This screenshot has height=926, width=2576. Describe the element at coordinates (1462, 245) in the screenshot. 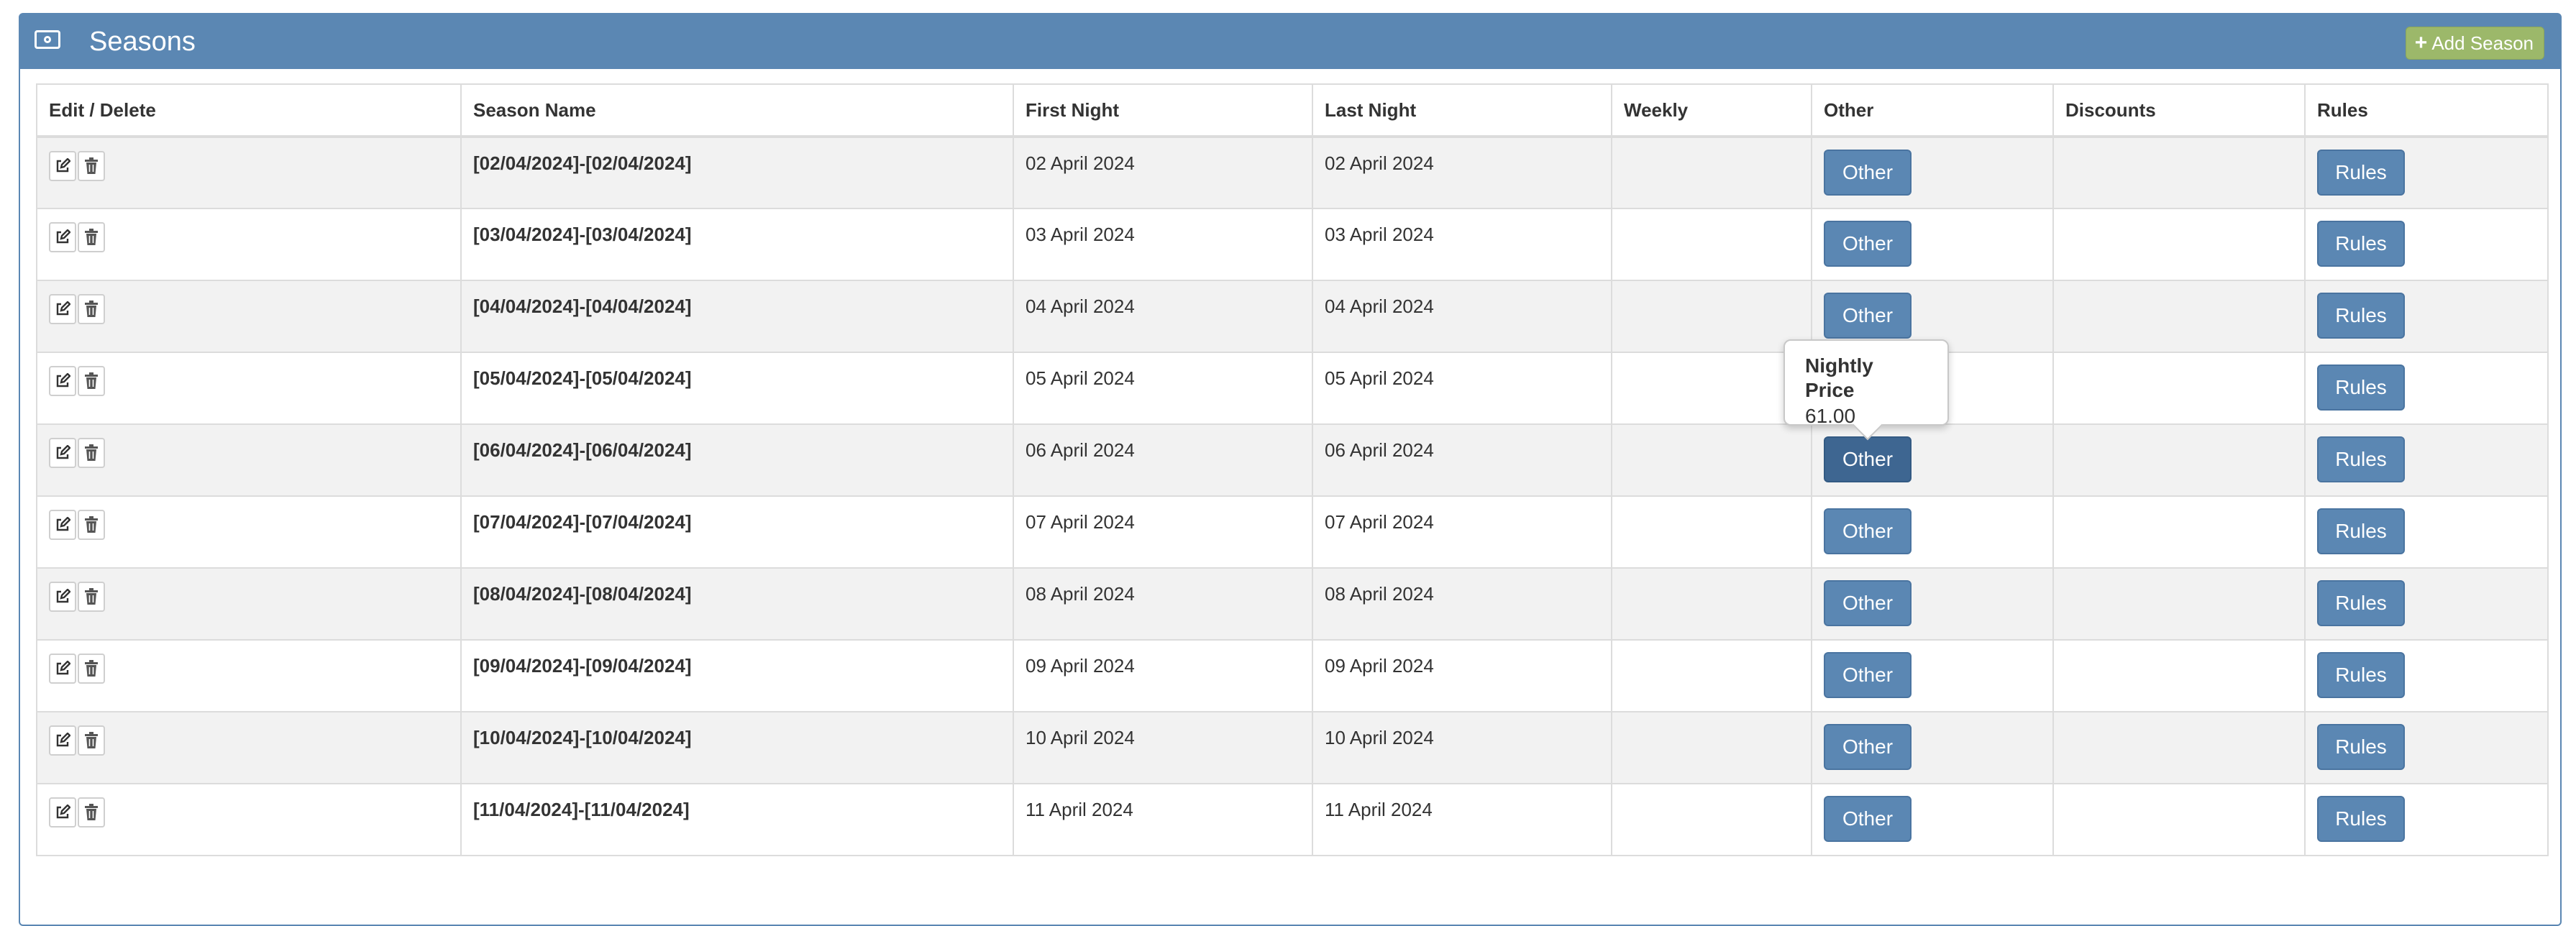

I see `last-night: 03 April 2024` at that location.